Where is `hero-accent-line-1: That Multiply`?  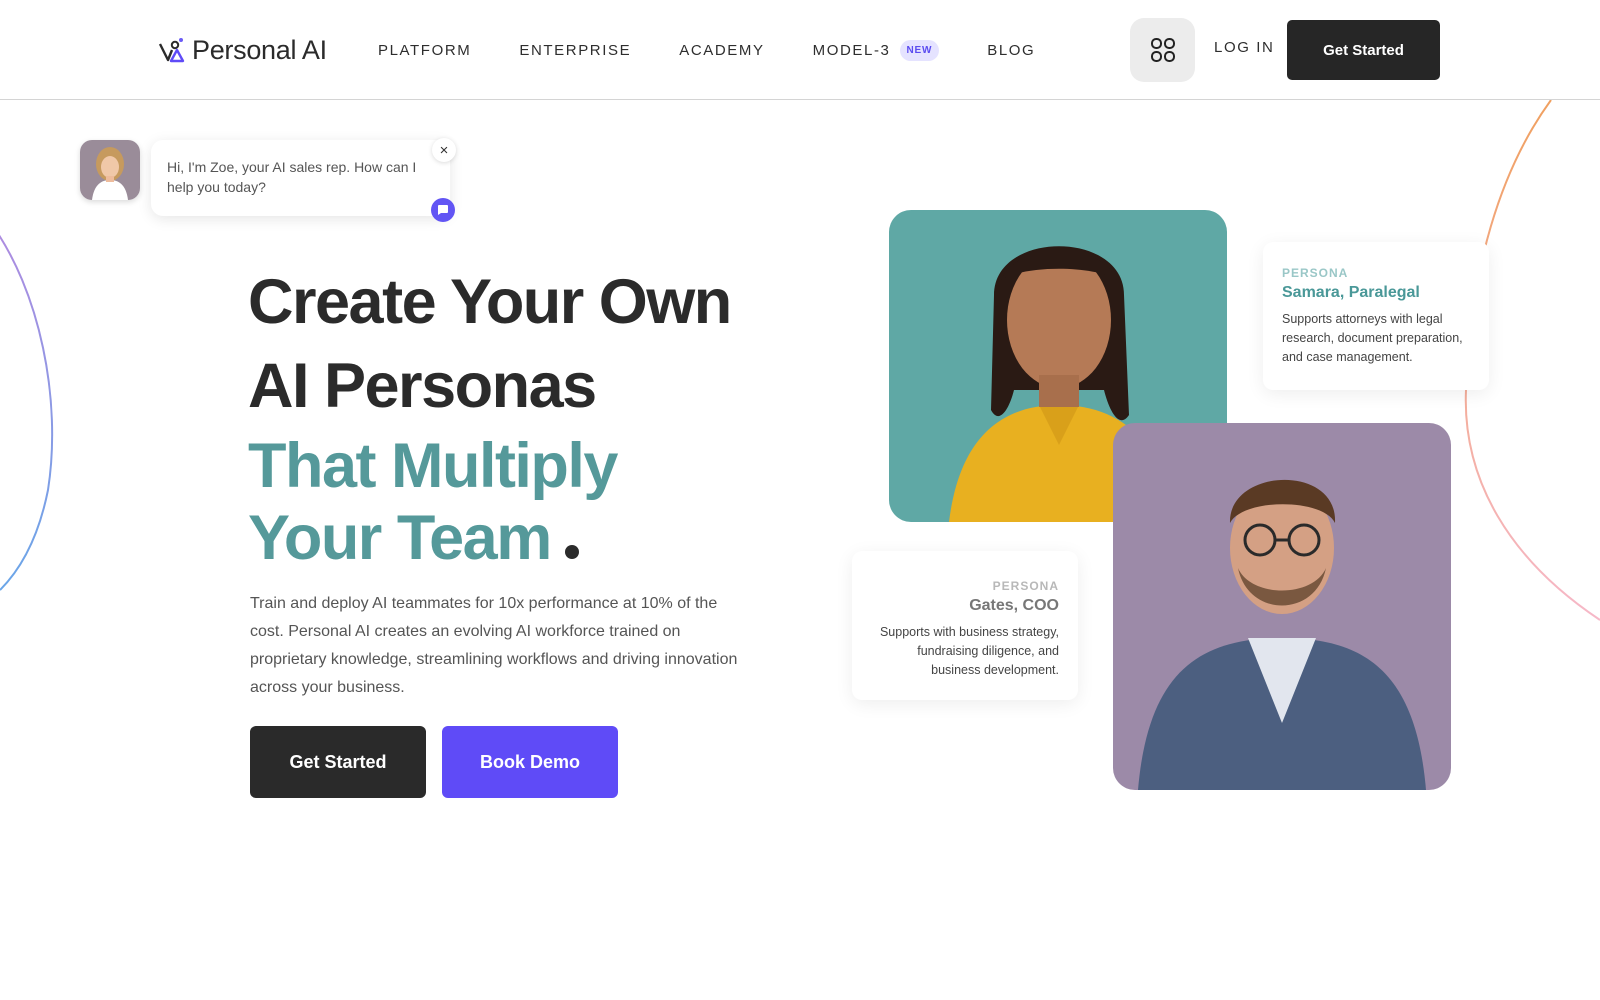
hero-accent-line-1: That Multiply is located at coordinates (433, 466).